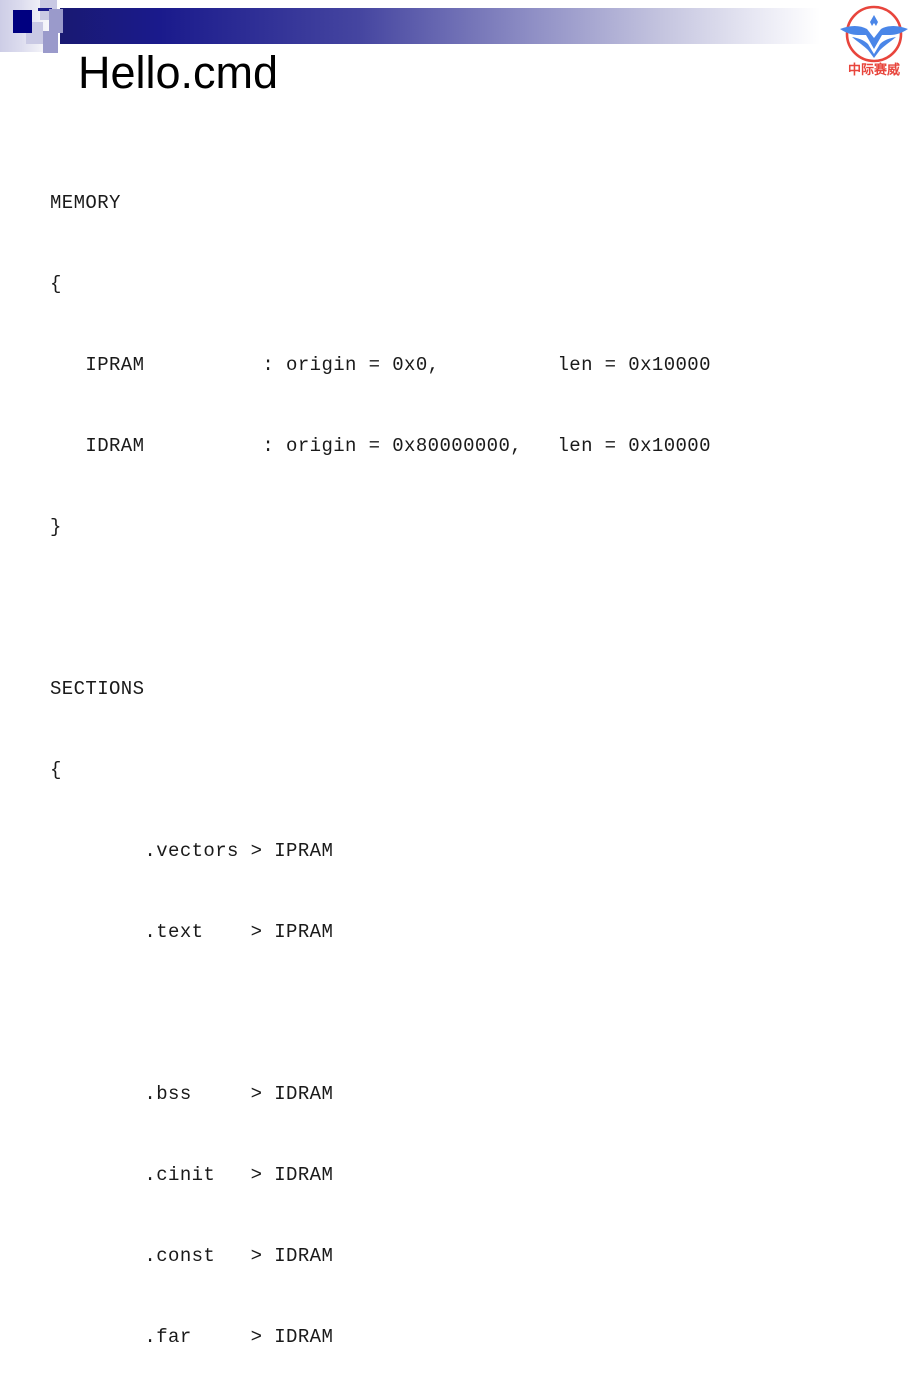  Describe the element at coordinates (22, 21) in the screenshot. I see `header-decoration-square-dark` at that location.